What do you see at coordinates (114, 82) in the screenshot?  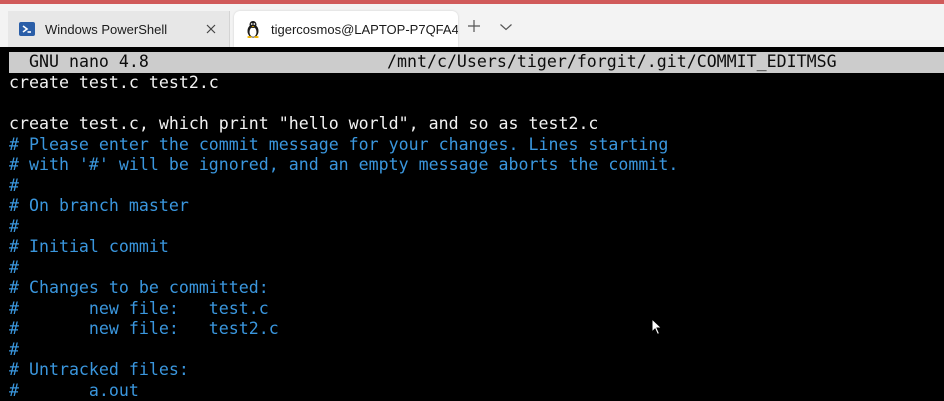 I see `buffer-line: create test.c test2.c` at bounding box center [114, 82].